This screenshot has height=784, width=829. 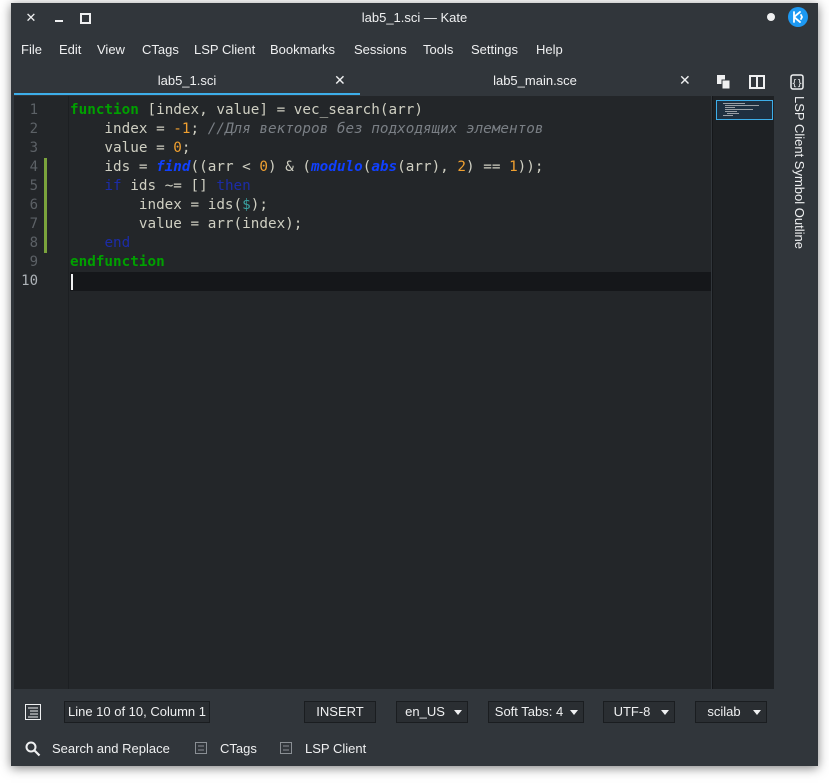 I want to click on text-cursor, so click(x=72, y=282).